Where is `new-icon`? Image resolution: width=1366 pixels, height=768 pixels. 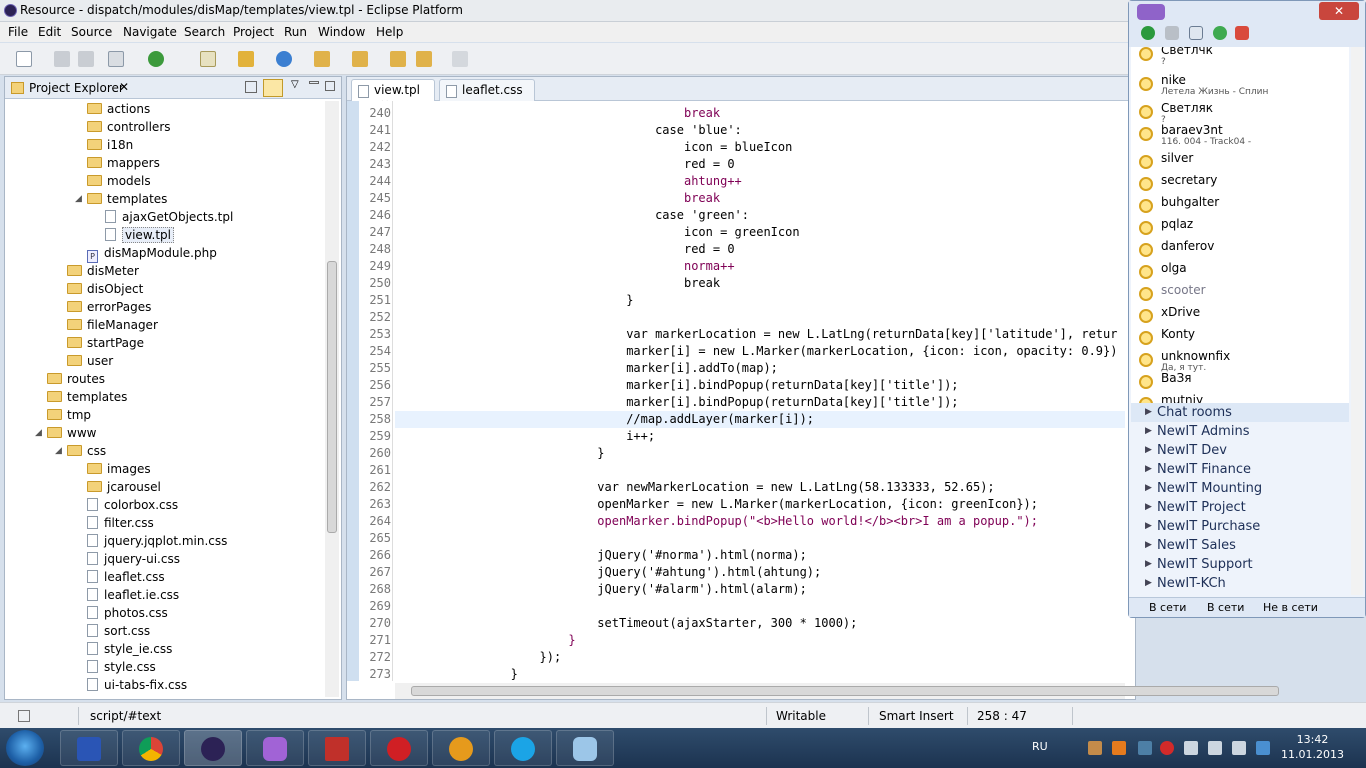 new-icon is located at coordinates (24, 59).